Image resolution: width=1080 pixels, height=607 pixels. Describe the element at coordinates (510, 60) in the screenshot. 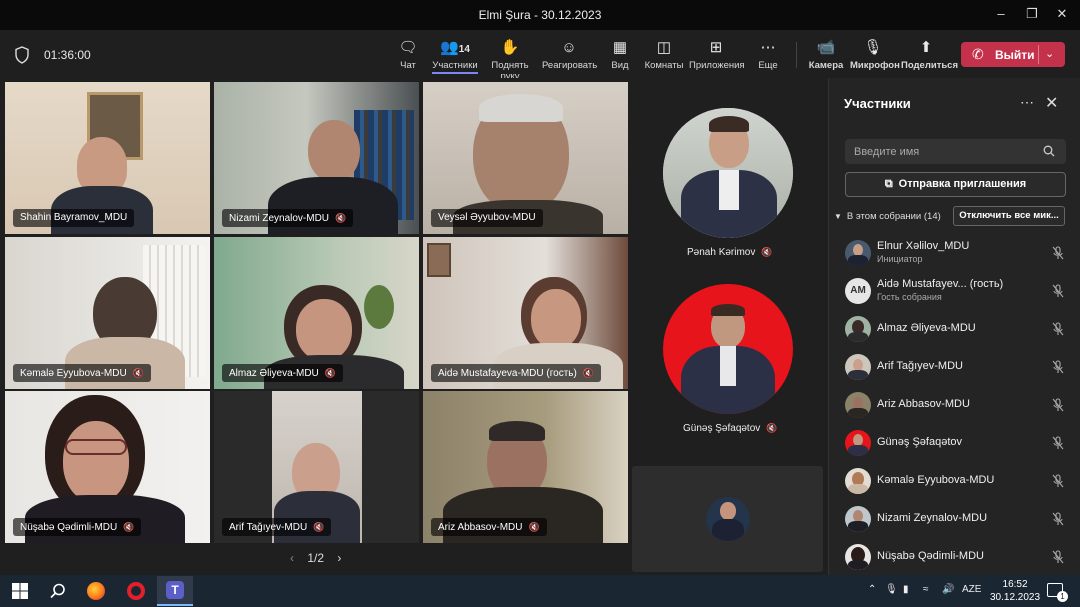

I see `raise-hand-button: ✋ Поднять руку` at that location.